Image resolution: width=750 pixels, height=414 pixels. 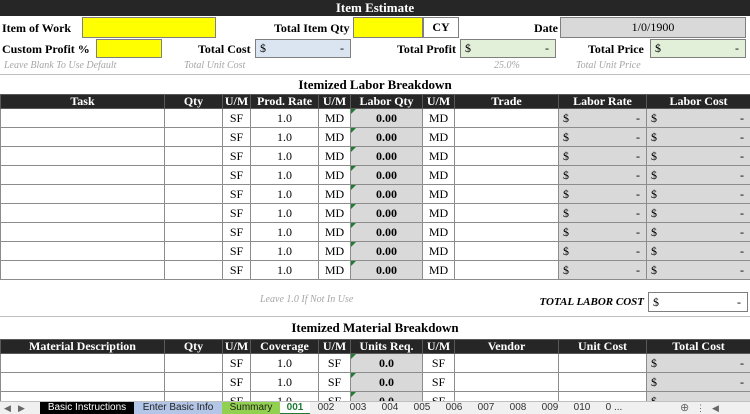 I want to click on col-coverage-um: U/M, so click(x=334, y=346).